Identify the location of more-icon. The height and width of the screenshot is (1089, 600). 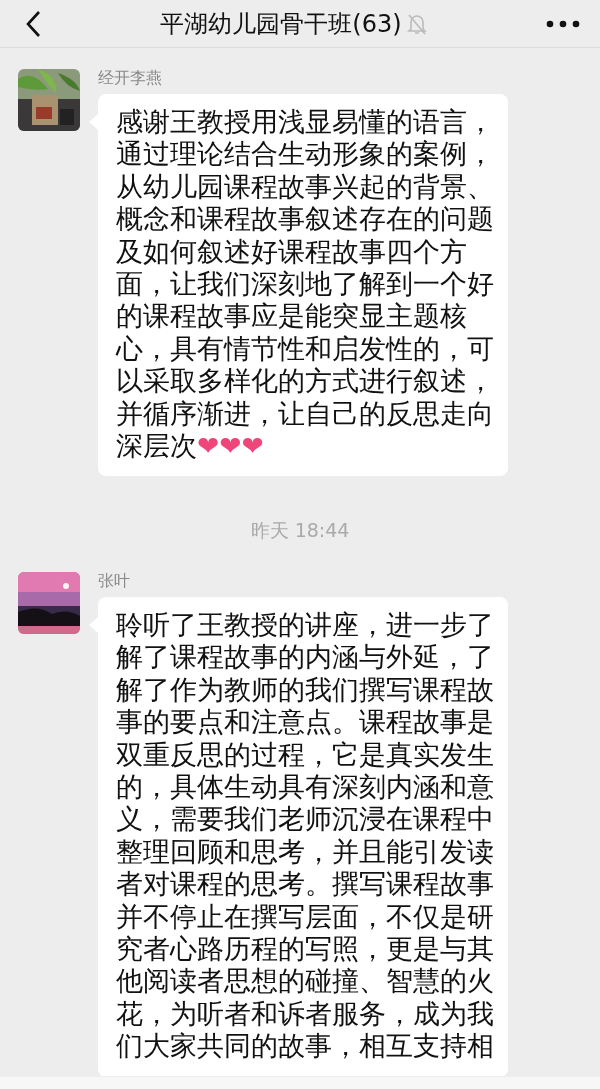
(563, 23).